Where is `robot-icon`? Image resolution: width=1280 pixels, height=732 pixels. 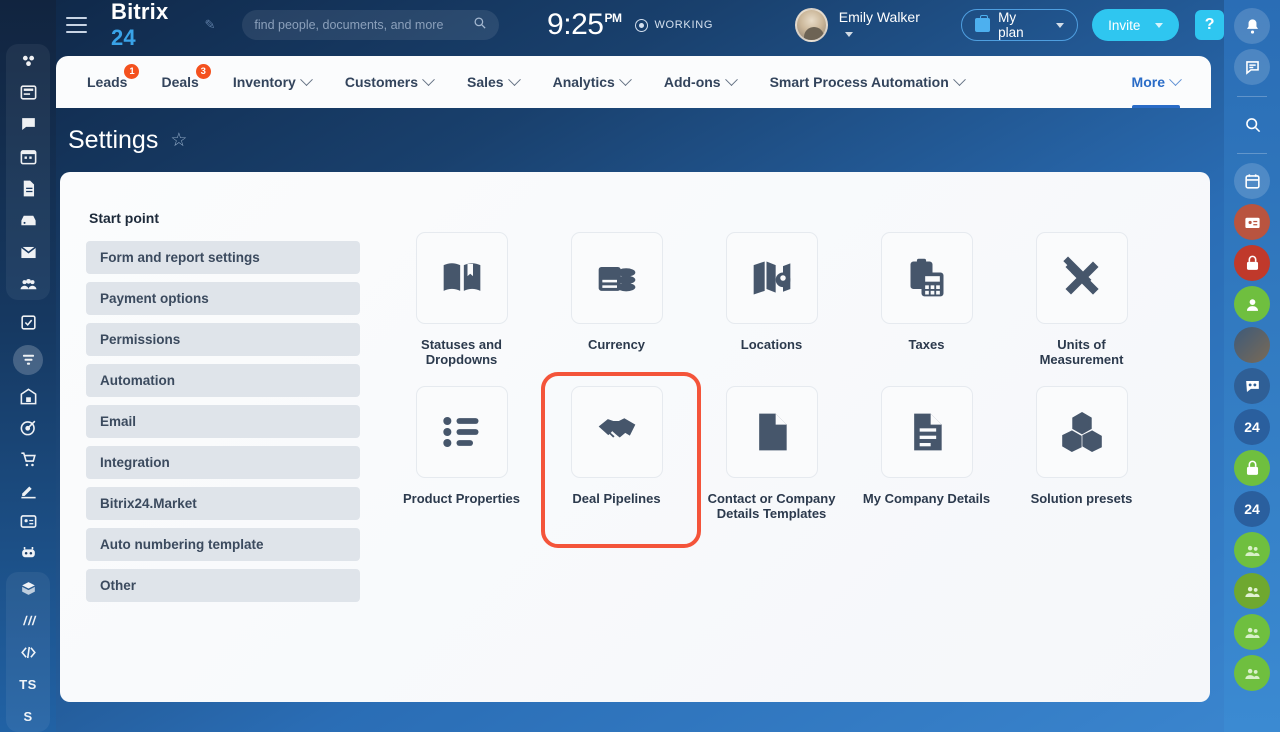
robot-icon is located at coordinates (28, 552).